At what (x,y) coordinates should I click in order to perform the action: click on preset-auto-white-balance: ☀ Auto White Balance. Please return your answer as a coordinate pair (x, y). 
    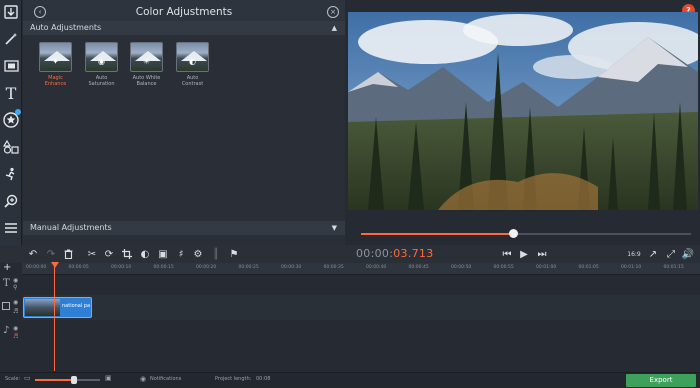
    Looking at the image, I should click on (146, 64).